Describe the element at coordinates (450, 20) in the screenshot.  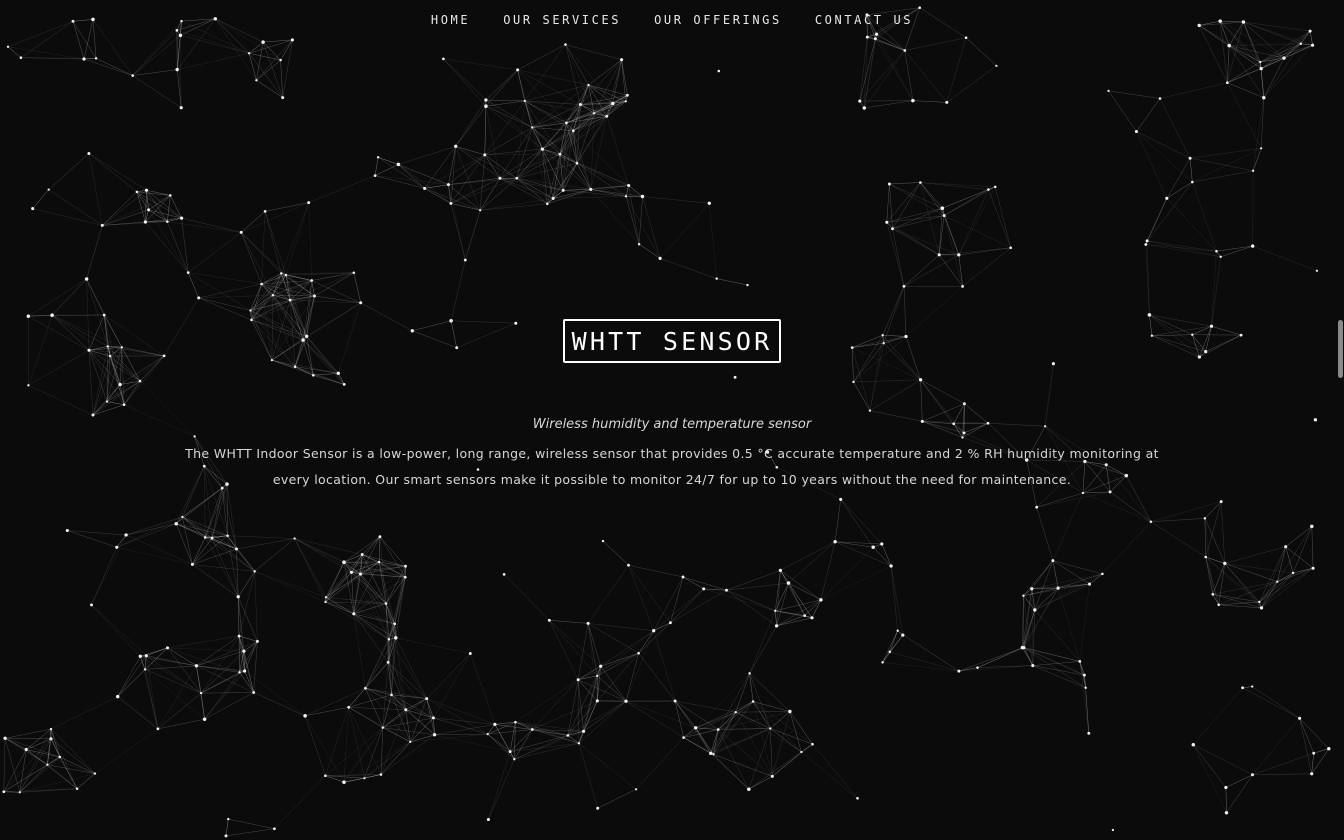
I see `nav-home-link: HOME` at that location.